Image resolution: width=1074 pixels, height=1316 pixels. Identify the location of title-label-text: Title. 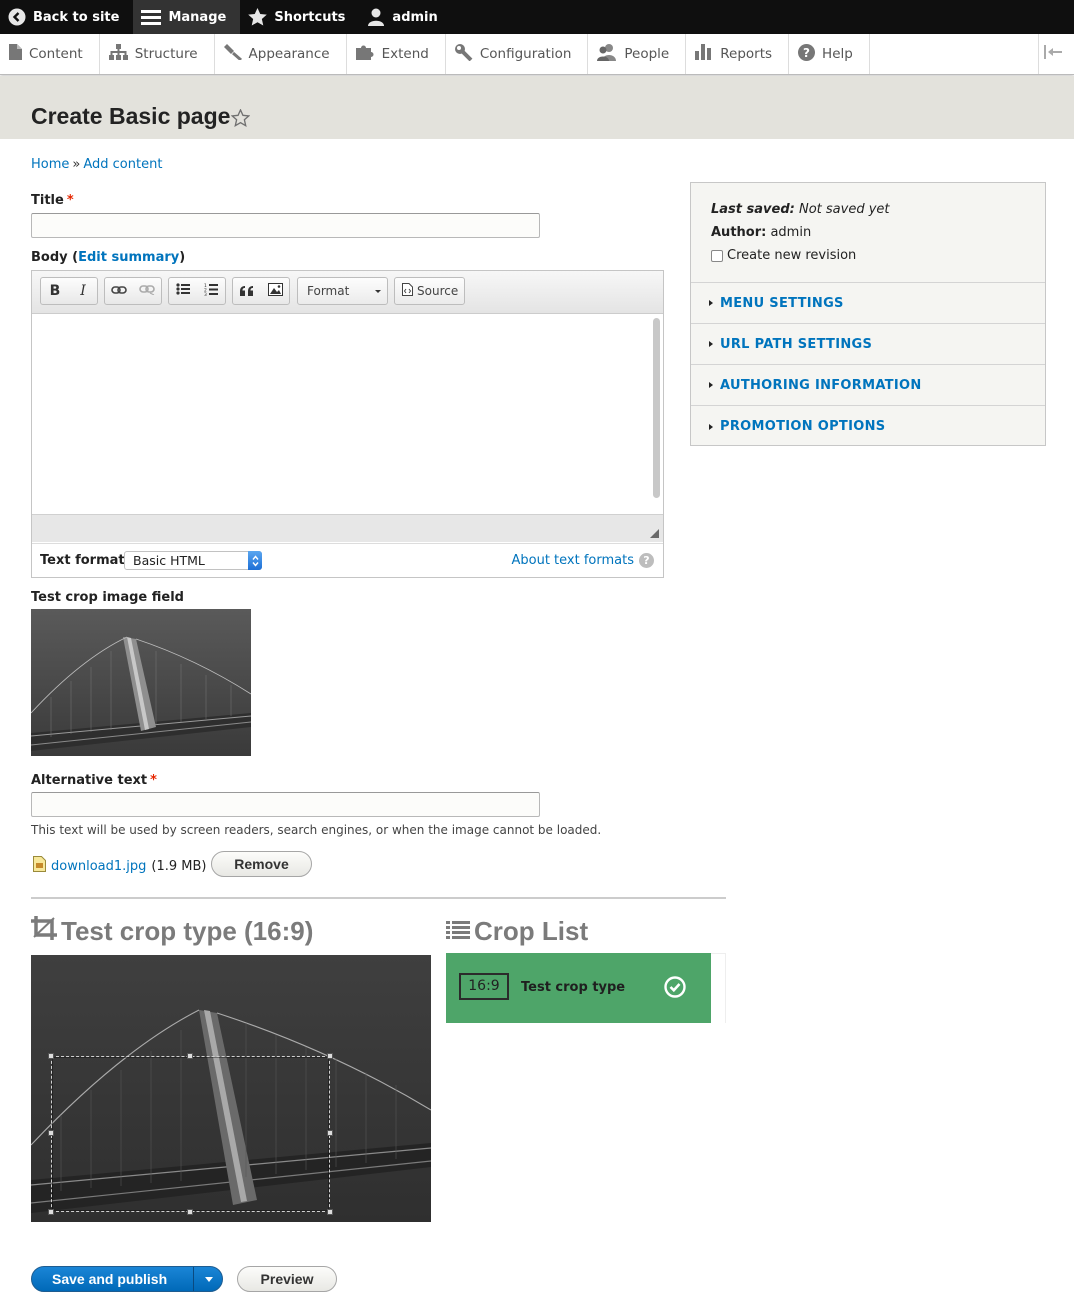
(47, 200).